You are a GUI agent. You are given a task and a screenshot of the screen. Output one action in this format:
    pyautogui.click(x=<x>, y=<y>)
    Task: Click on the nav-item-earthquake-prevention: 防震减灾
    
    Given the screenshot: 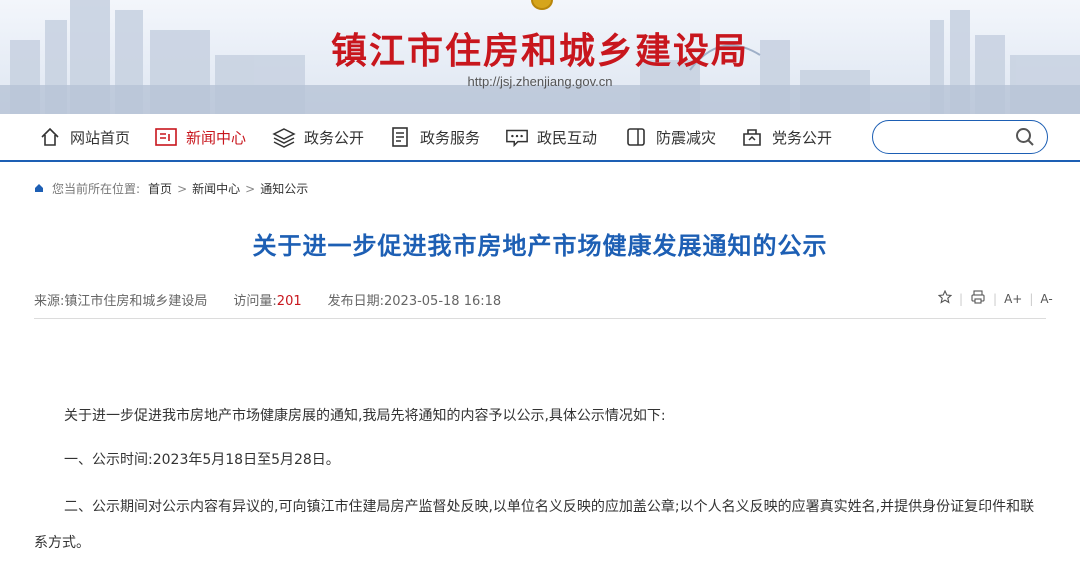 What is the action you would take?
    pyautogui.click(x=670, y=137)
    